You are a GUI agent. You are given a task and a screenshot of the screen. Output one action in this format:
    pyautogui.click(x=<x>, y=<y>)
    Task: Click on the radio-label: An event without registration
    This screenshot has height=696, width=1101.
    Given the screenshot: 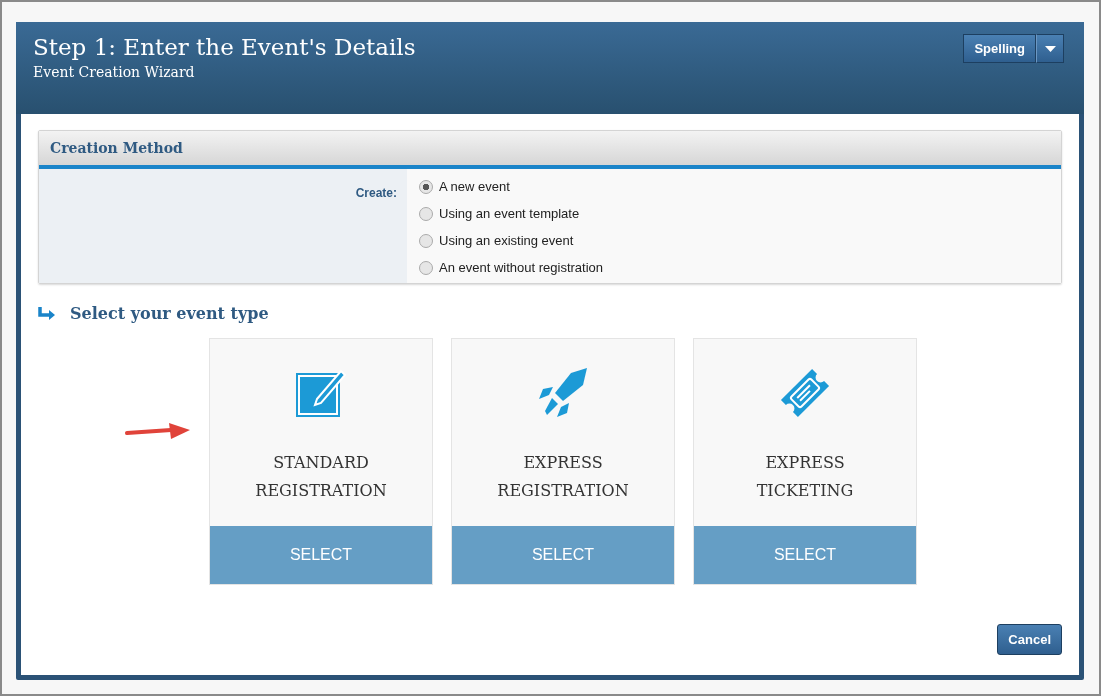 What is the action you would take?
    pyautogui.click(x=521, y=267)
    